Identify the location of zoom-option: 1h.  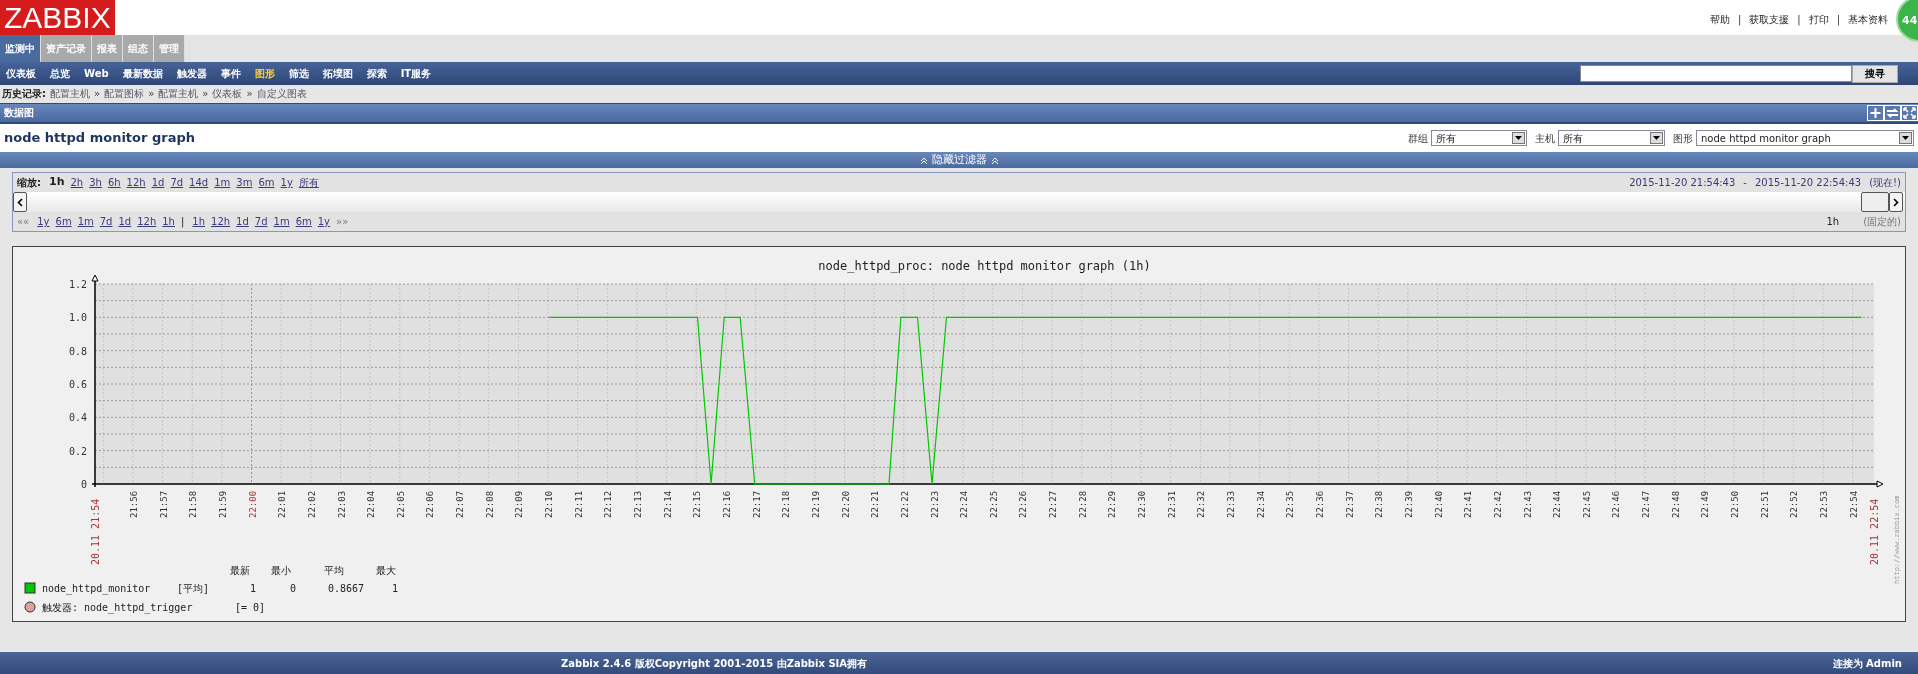
(57, 182).